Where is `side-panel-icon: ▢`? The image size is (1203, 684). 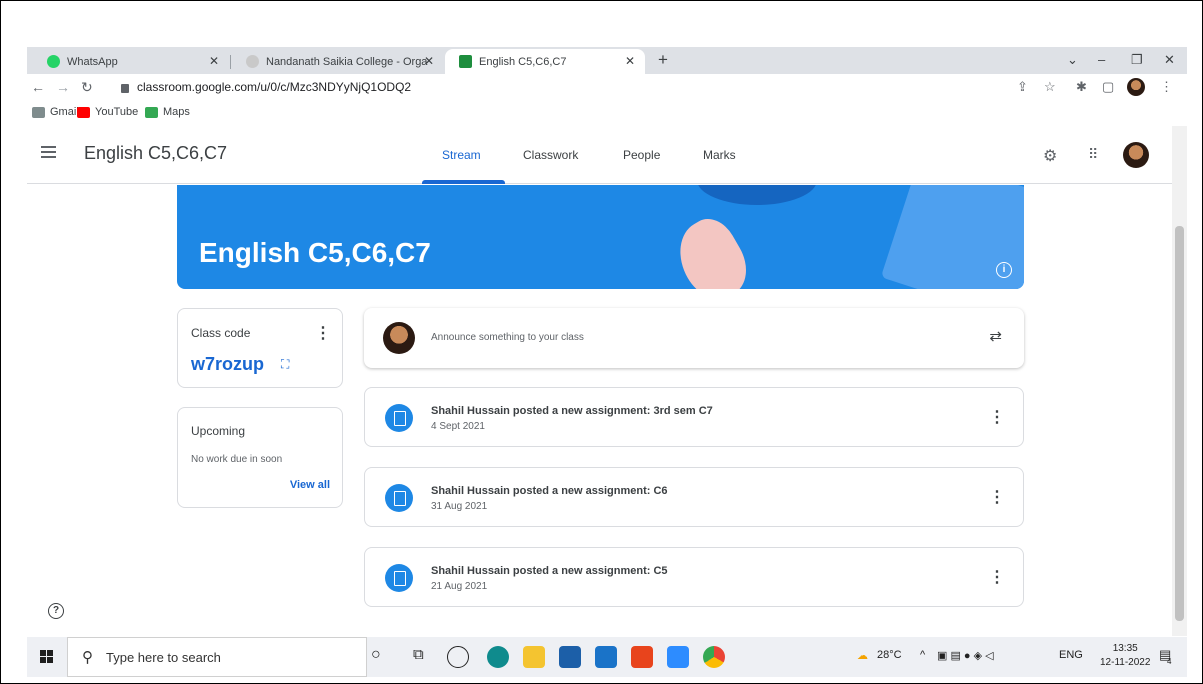
side-panel-icon: ▢ is located at coordinates (1108, 87).